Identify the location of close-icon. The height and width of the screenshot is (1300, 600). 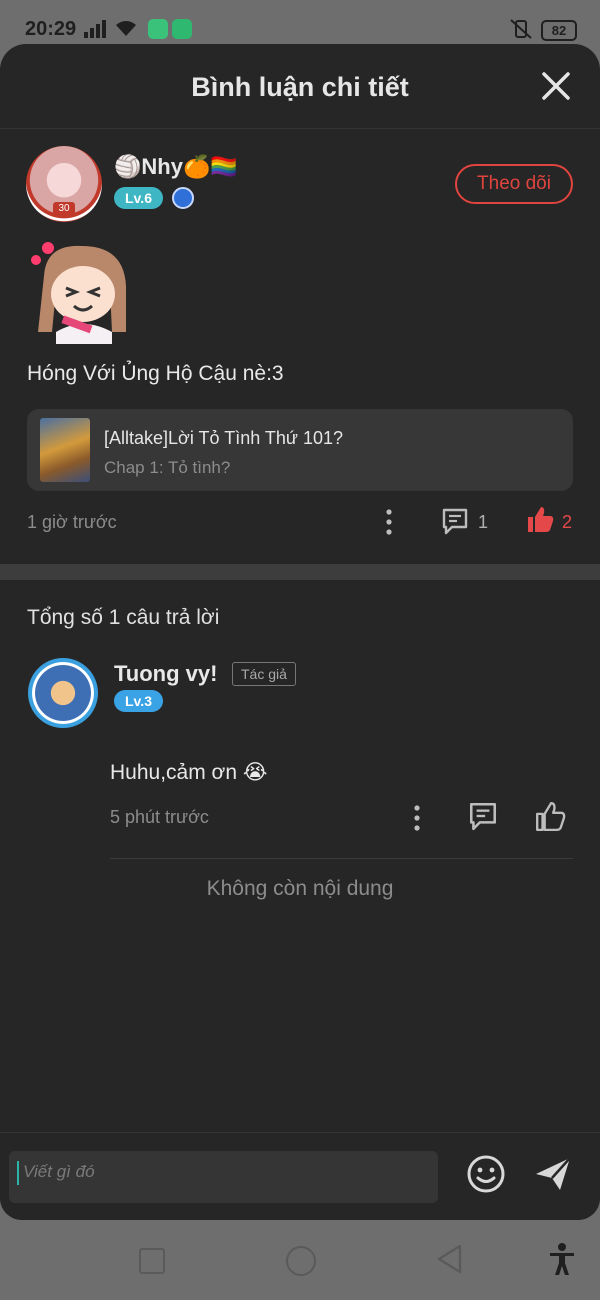
(556, 86).